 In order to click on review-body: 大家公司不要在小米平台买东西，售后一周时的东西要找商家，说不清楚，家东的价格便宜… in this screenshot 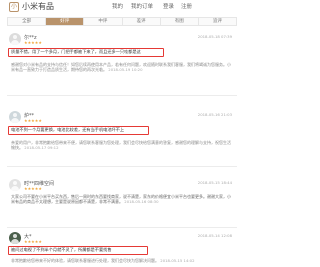, I will do `click(121, 208)`.